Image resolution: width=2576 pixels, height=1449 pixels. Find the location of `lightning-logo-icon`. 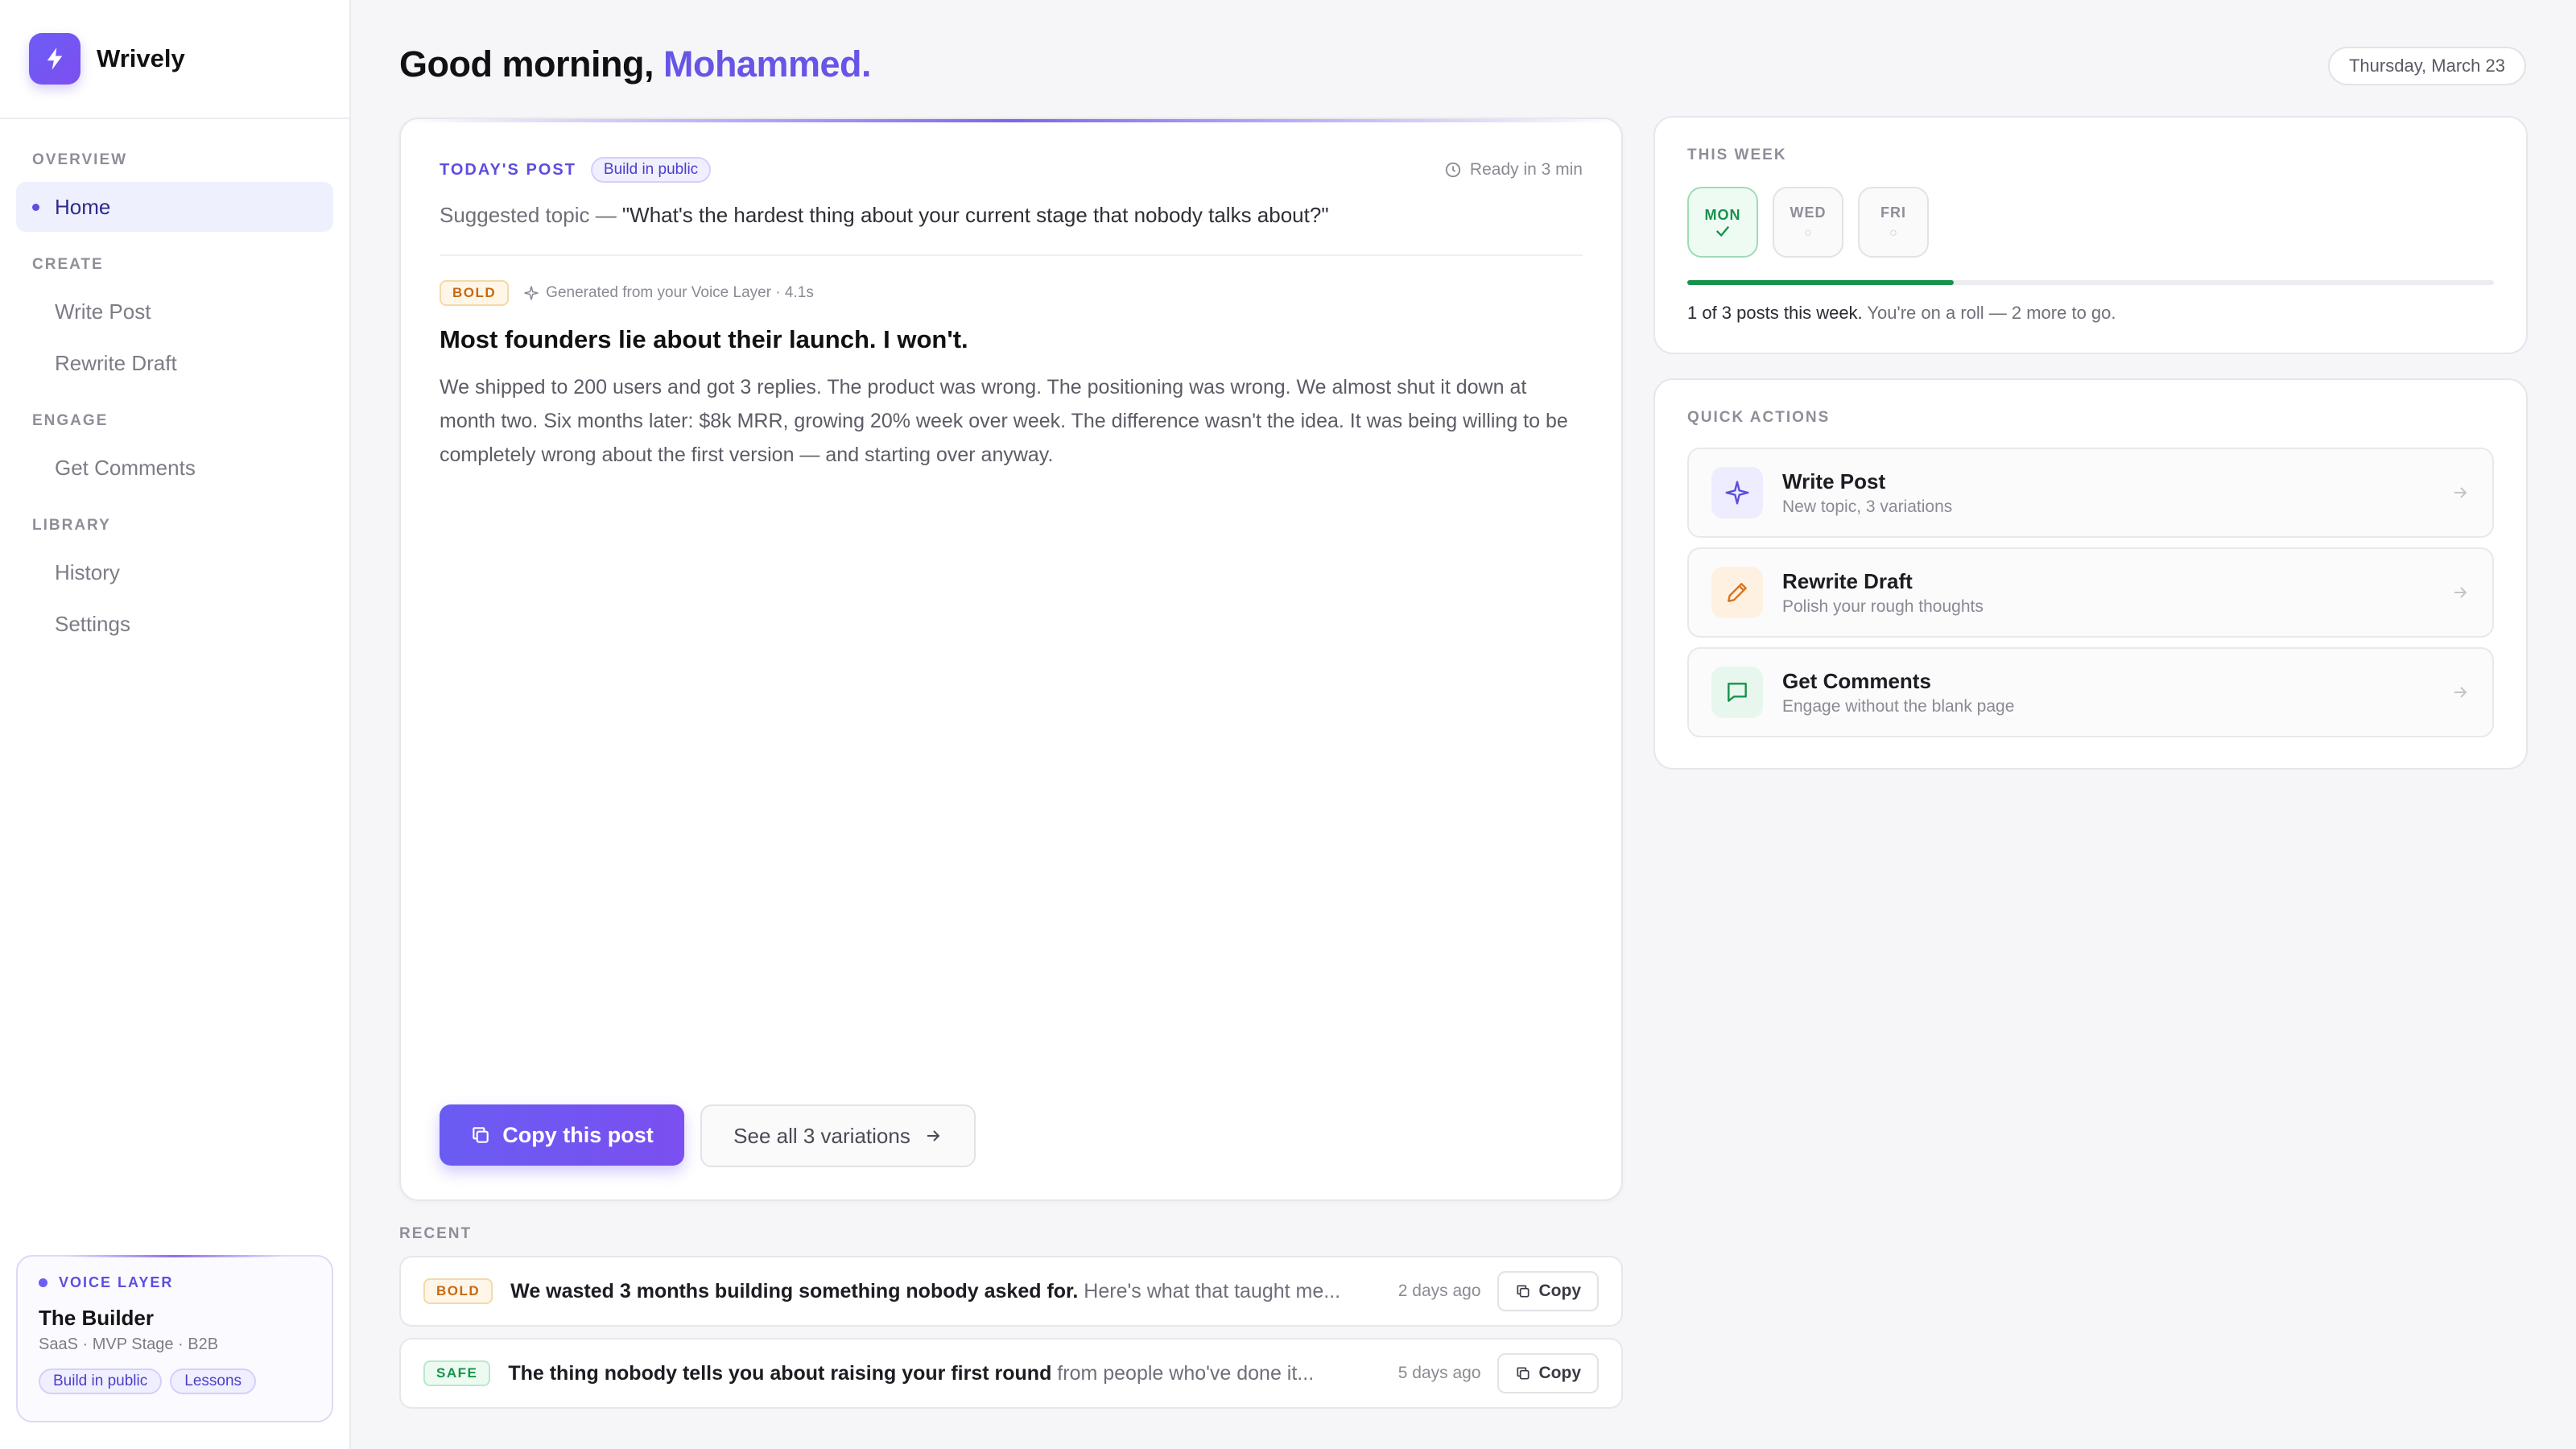

lightning-logo-icon is located at coordinates (54, 59).